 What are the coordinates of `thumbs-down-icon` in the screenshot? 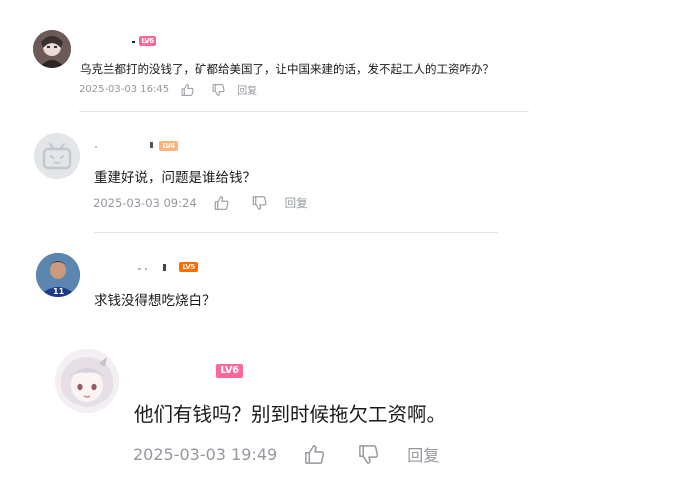 It's located at (369, 454).